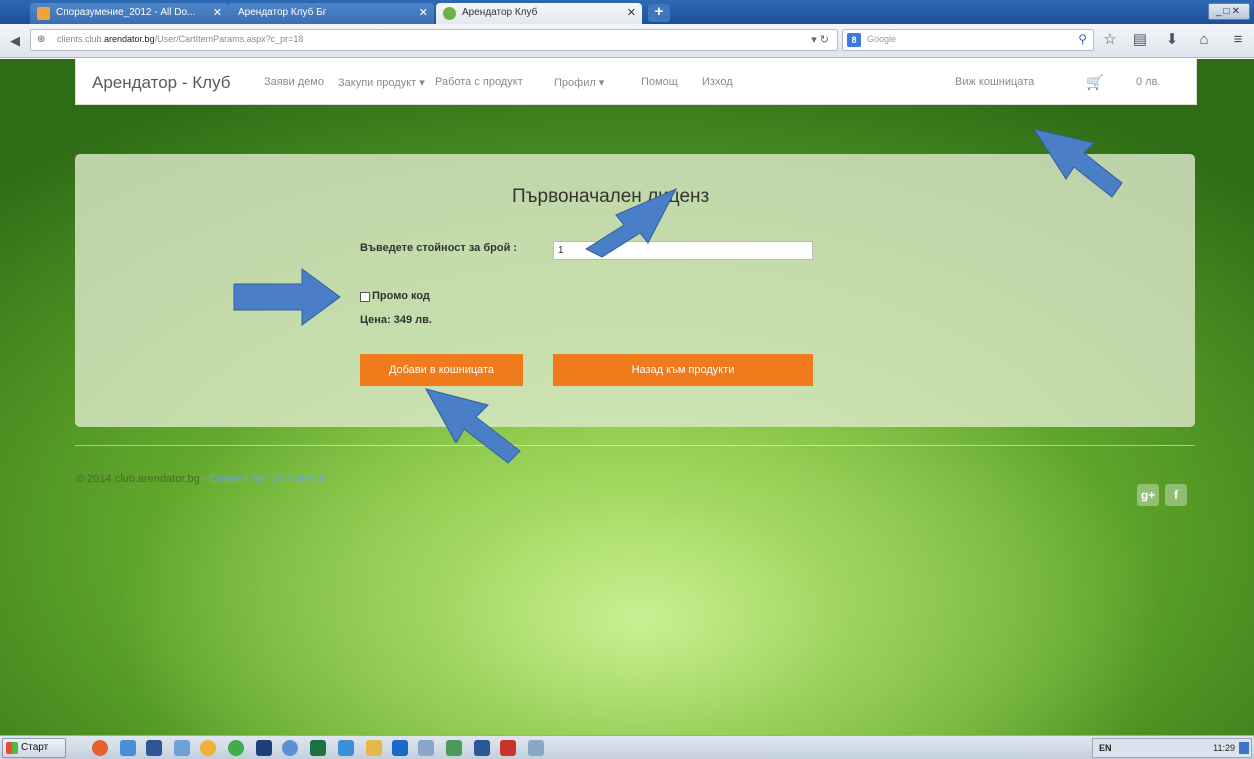 The image size is (1254, 759). Describe the element at coordinates (138, 479) in the screenshot. I see `copyright-text: © 2014 club.arendator.bg` at that location.